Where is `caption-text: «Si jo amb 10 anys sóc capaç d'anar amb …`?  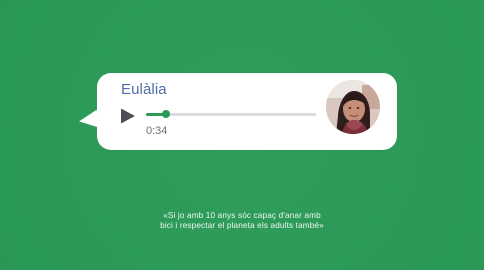
caption-text: «Si jo amb 10 anys sóc capaç d'anar amb … is located at coordinates (242, 221).